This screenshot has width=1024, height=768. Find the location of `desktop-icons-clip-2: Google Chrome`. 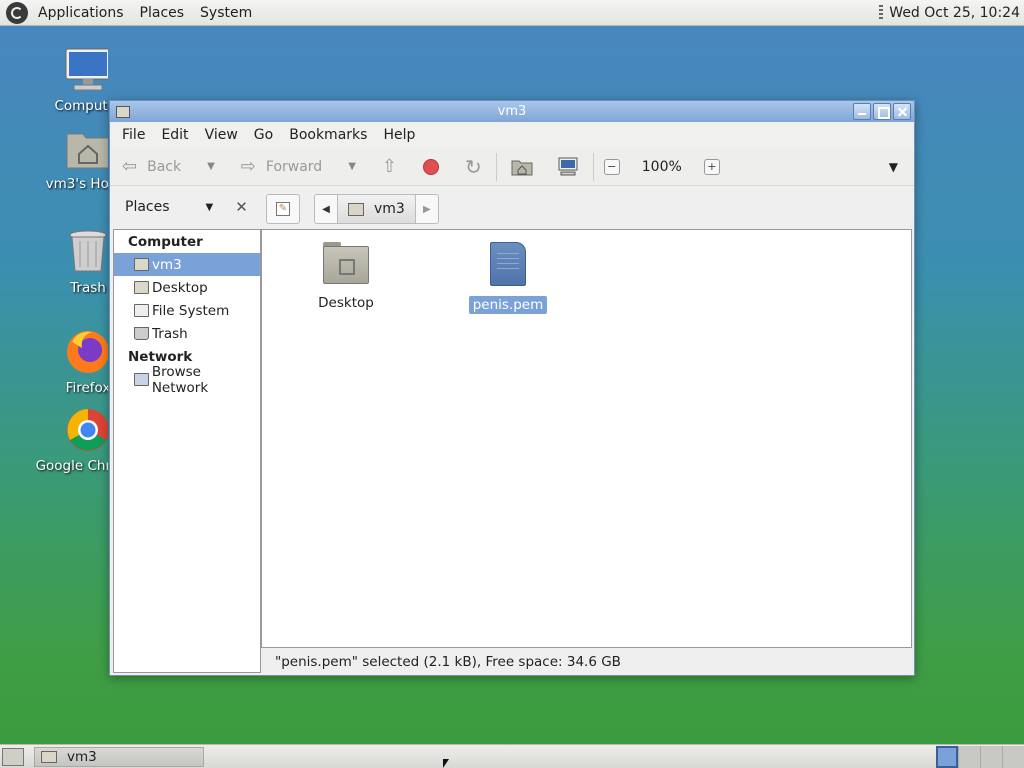

desktop-icons-clip-2: Google Chrome is located at coordinates (54, 444).